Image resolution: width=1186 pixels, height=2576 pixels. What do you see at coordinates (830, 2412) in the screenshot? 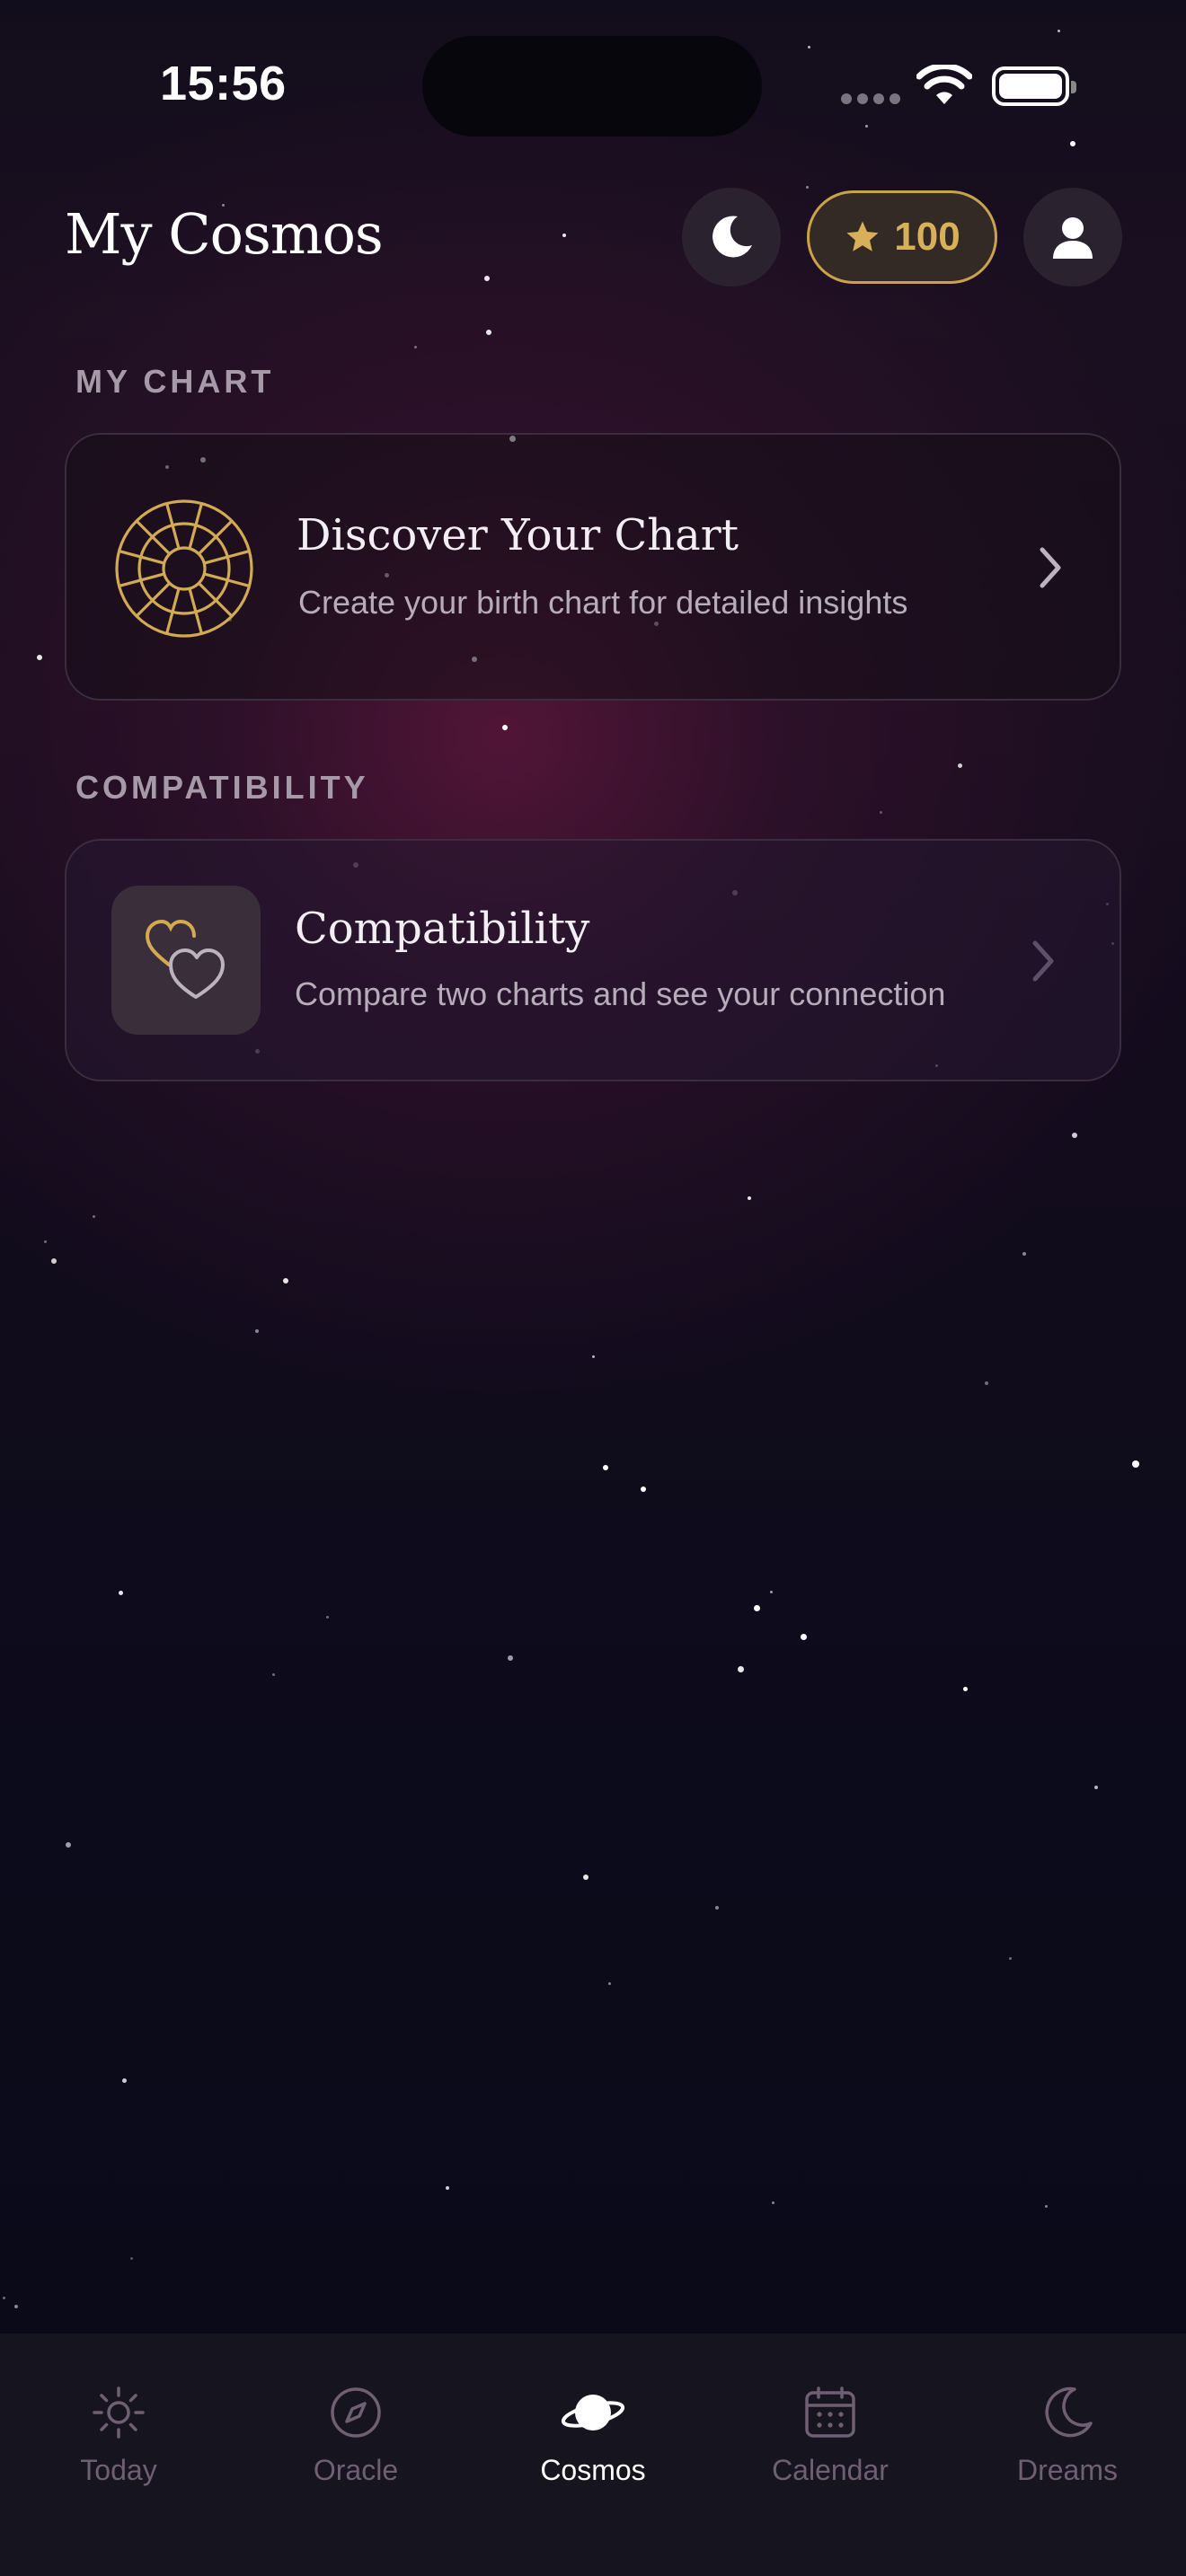
I see `calendar-icon` at bounding box center [830, 2412].